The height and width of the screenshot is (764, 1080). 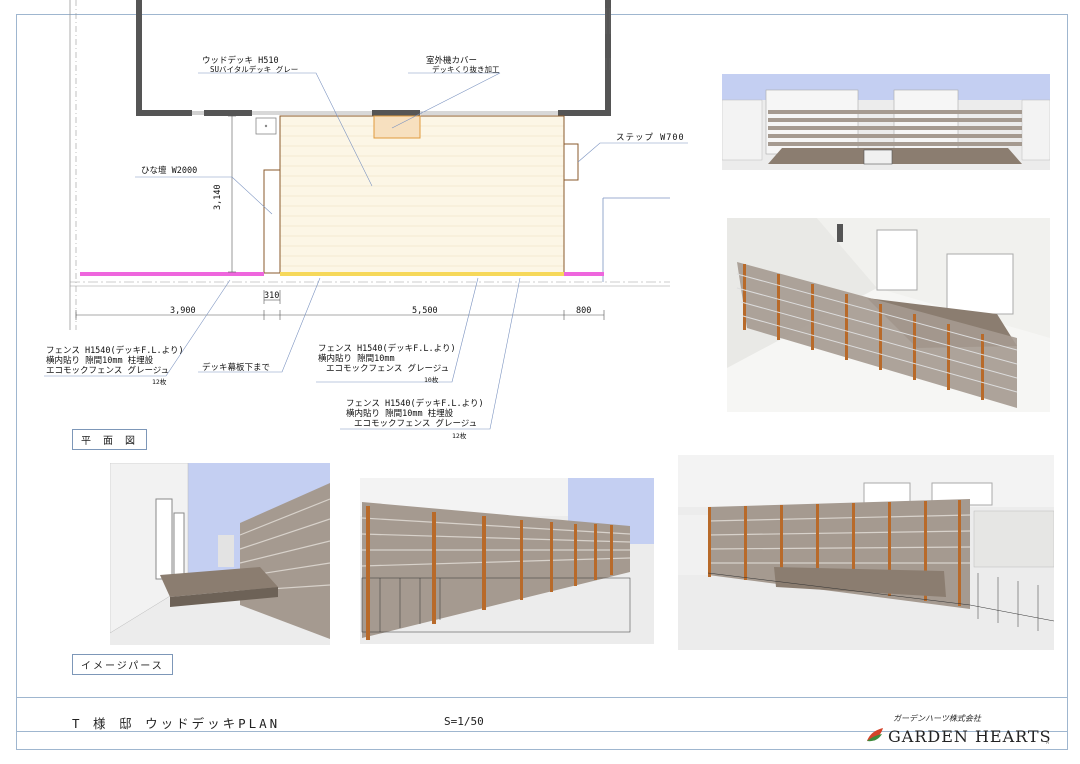 What do you see at coordinates (542, 697) in the screenshot?
I see `title-bar-top-line` at bounding box center [542, 697].